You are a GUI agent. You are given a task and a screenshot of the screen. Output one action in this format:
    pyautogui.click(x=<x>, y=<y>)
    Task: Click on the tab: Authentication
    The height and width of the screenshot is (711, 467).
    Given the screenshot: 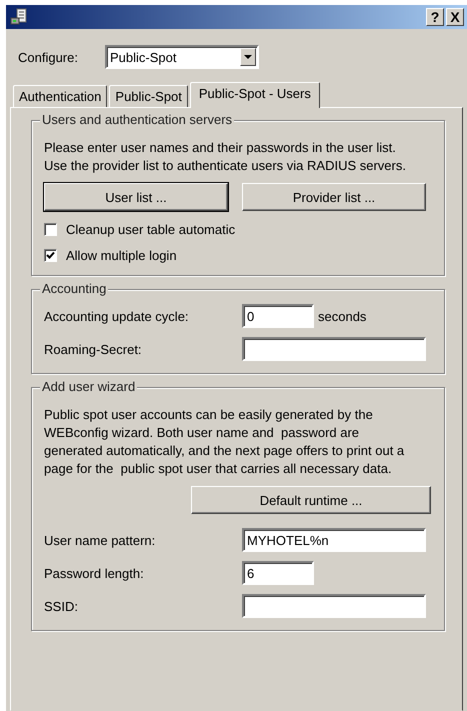 What is the action you would take?
    pyautogui.click(x=60, y=96)
    